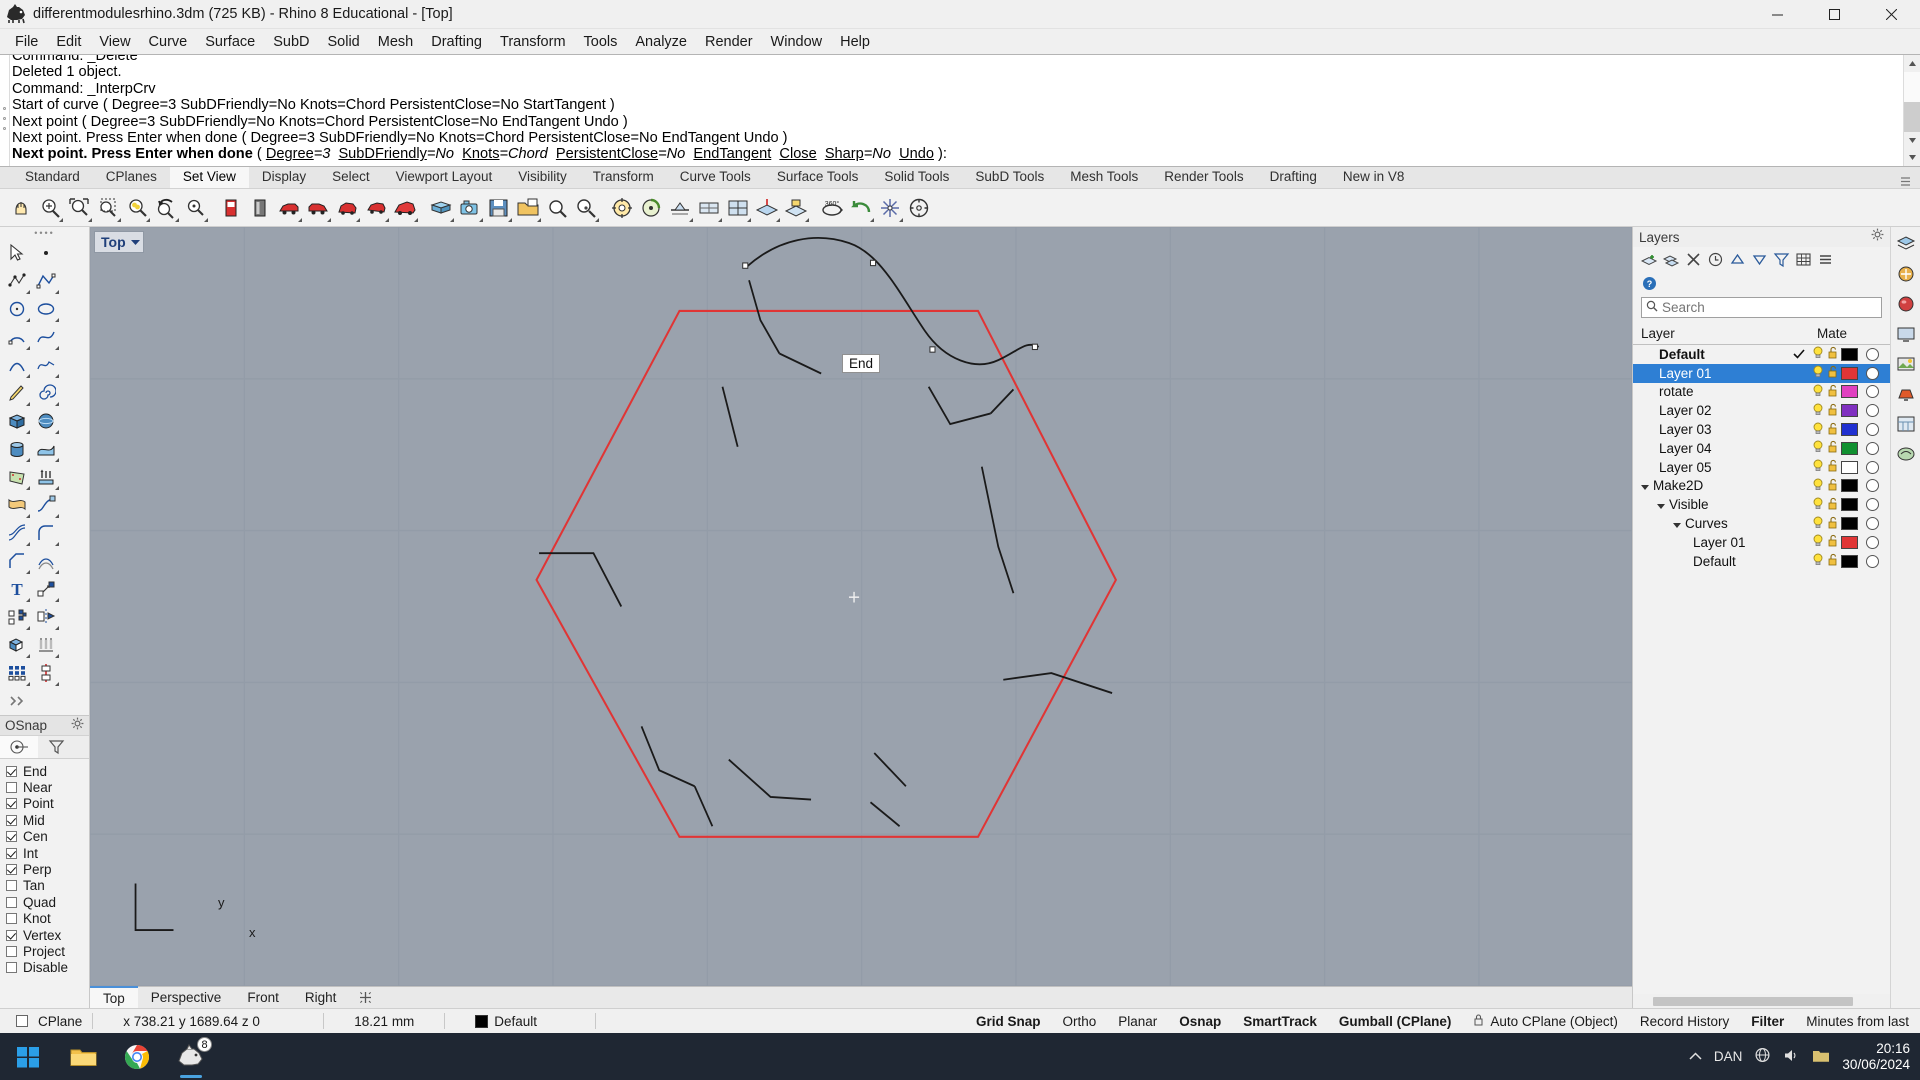 This screenshot has width=1920, height=1080. Describe the element at coordinates (542, 177) in the screenshot. I see `tab-visibility: Visibility` at that location.